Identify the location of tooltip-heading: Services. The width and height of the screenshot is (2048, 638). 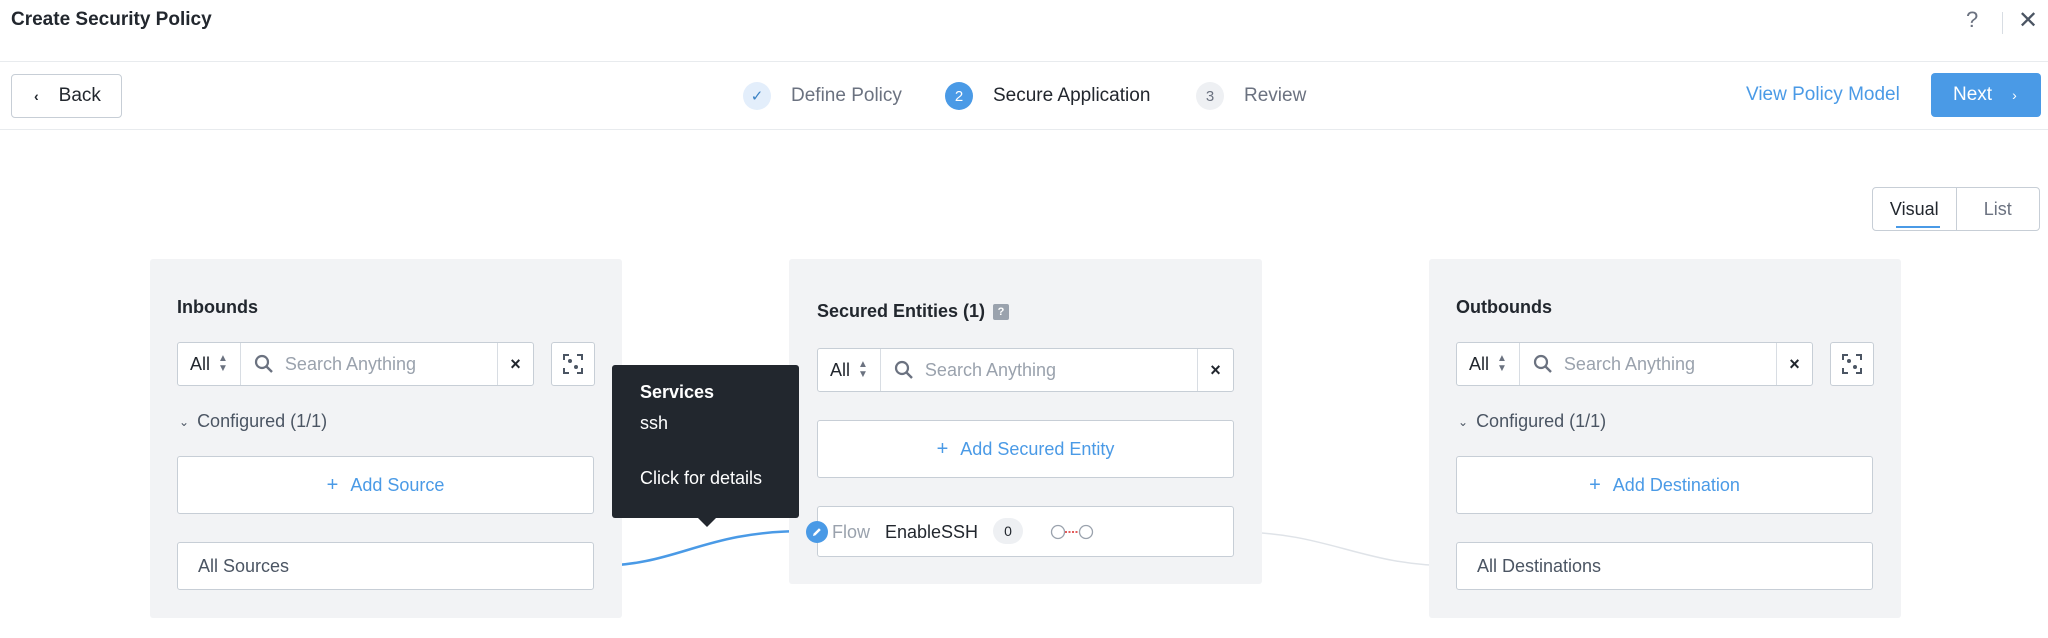
(677, 392).